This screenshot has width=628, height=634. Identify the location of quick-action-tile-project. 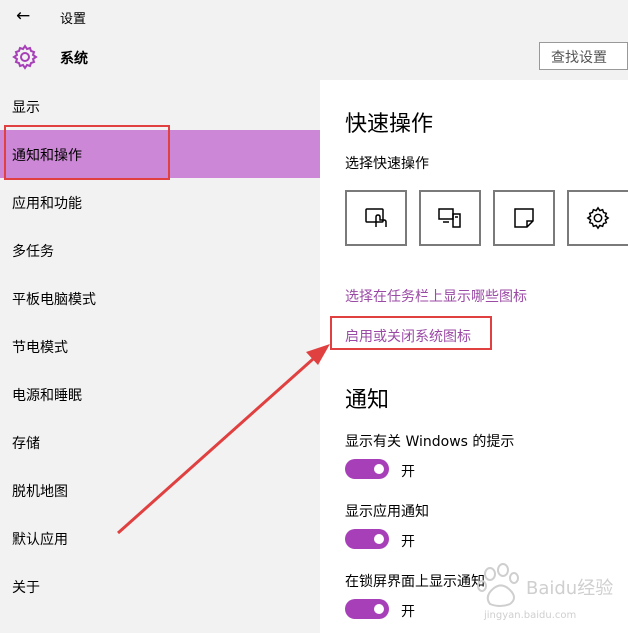
(450, 218).